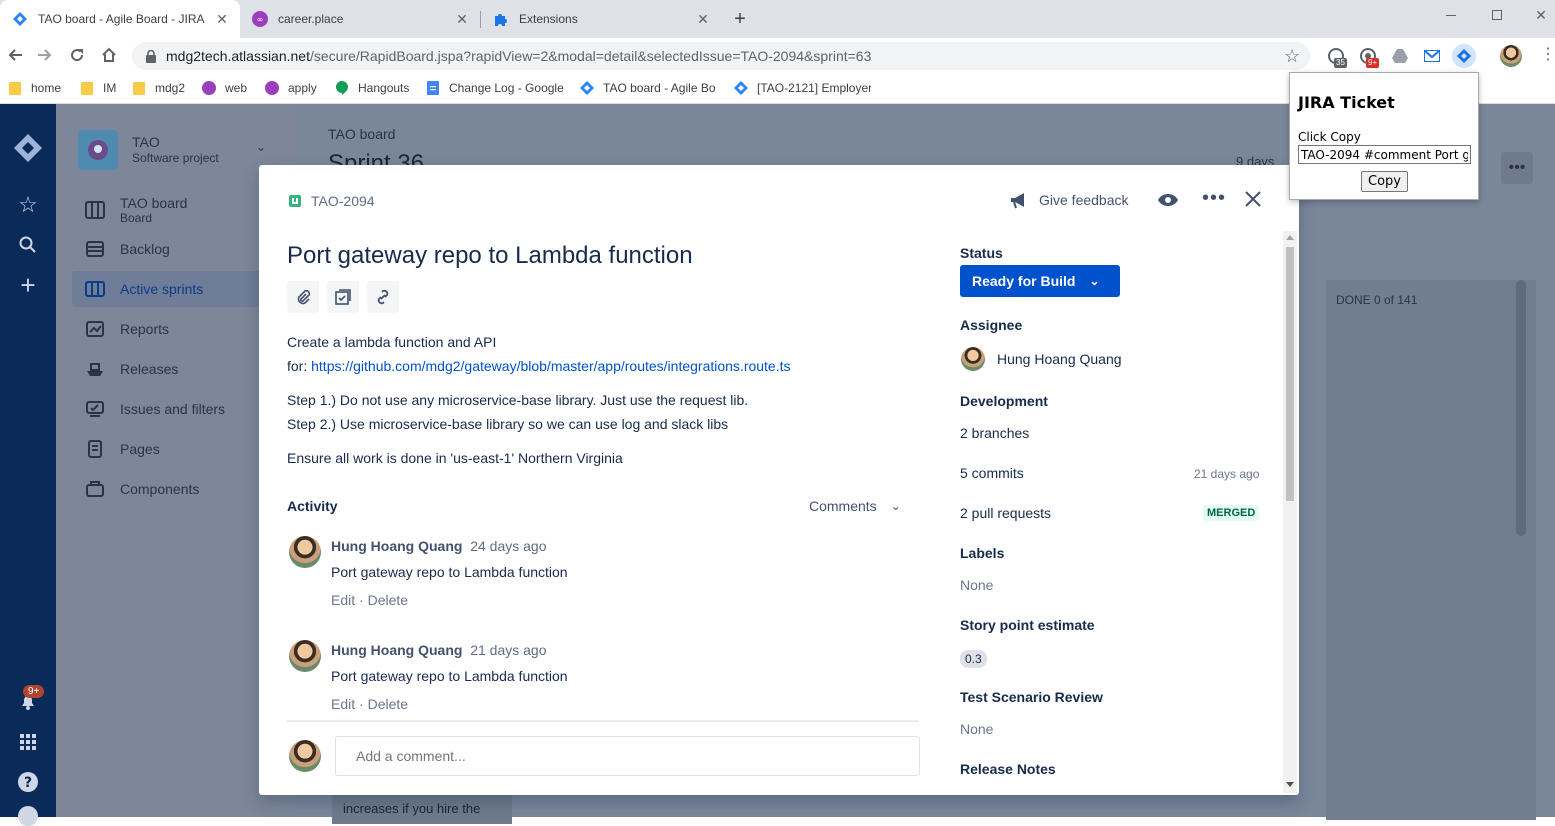 Image resolution: width=1555 pixels, height=826 pixels. I want to click on labels-label: Labels, so click(982, 553).